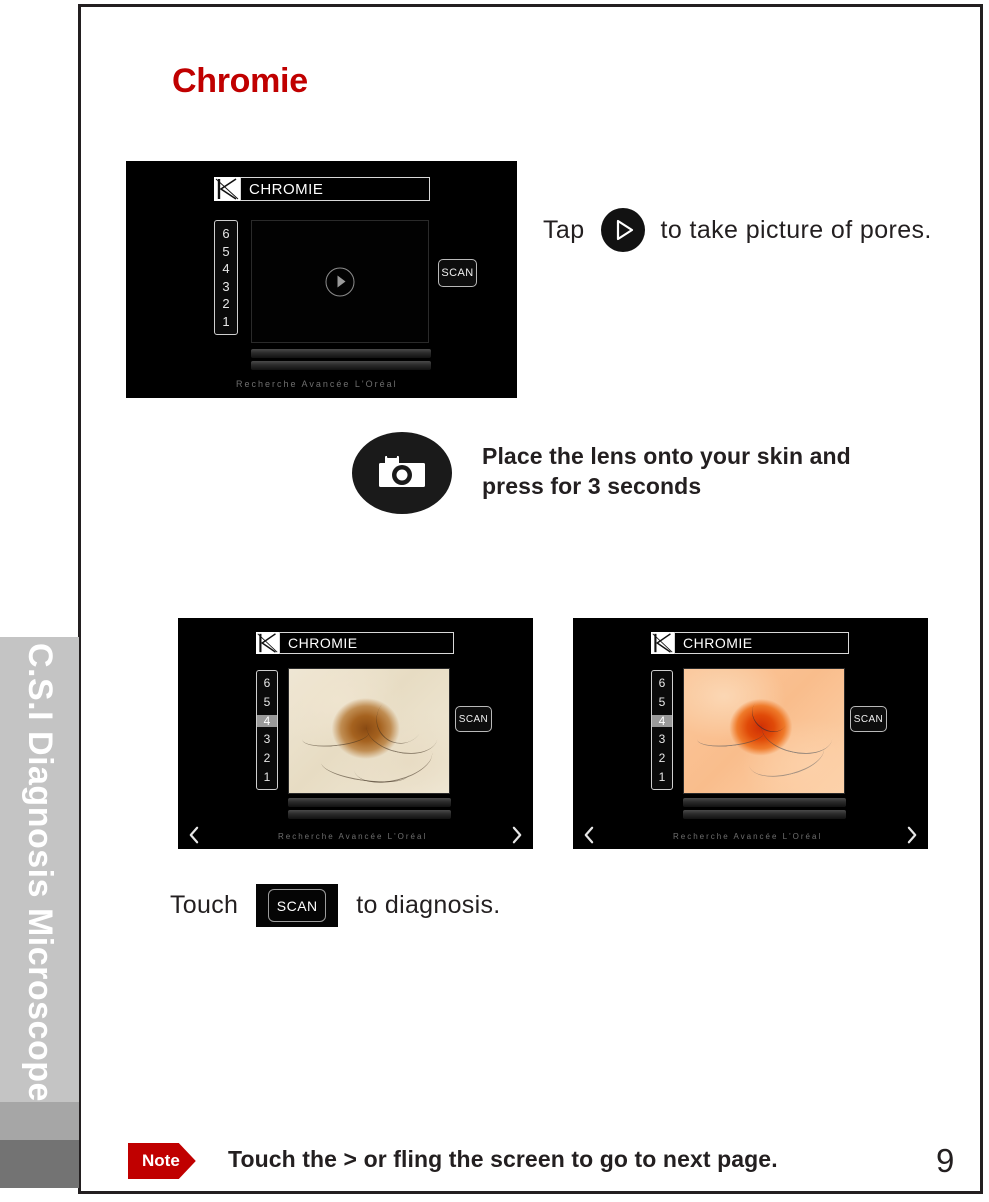 Image resolution: width=989 pixels, height=1202 pixels. What do you see at coordinates (162, 1161) in the screenshot?
I see `note-badge: Note` at bounding box center [162, 1161].